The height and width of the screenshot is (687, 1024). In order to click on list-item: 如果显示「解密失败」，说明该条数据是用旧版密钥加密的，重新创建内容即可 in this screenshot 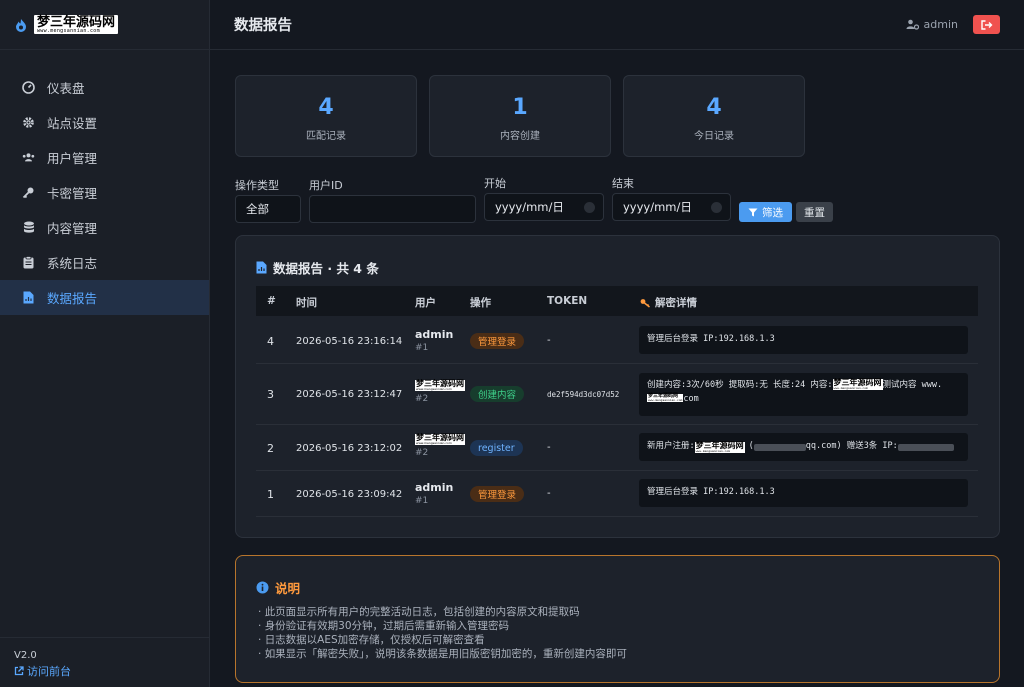, I will do `click(442, 654)`.